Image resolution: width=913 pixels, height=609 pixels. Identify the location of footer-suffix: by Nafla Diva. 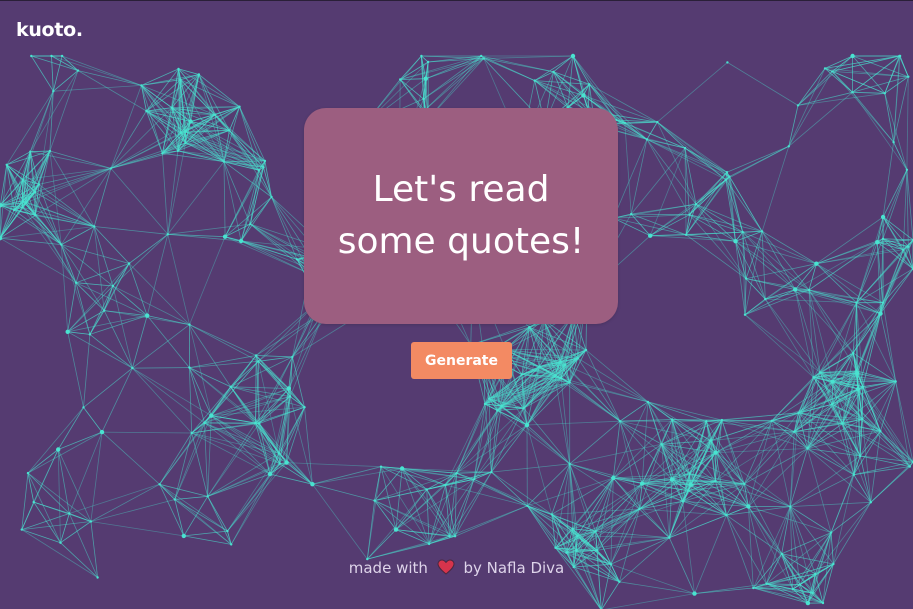
(514, 568).